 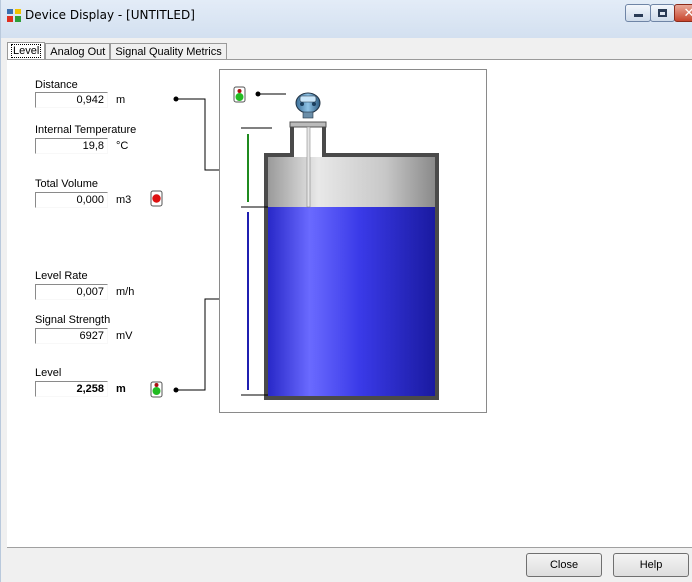 What do you see at coordinates (121, 389) in the screenshot?
I see `level-unit: m` at bounding box center [121, 389].